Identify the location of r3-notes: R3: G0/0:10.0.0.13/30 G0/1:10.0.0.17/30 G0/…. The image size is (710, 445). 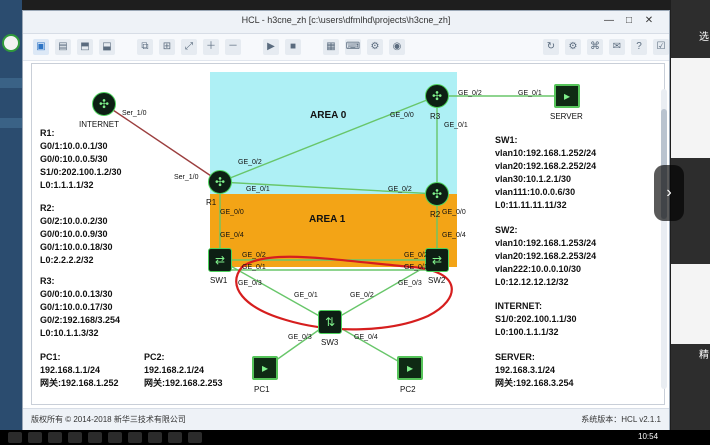
(80, 307).